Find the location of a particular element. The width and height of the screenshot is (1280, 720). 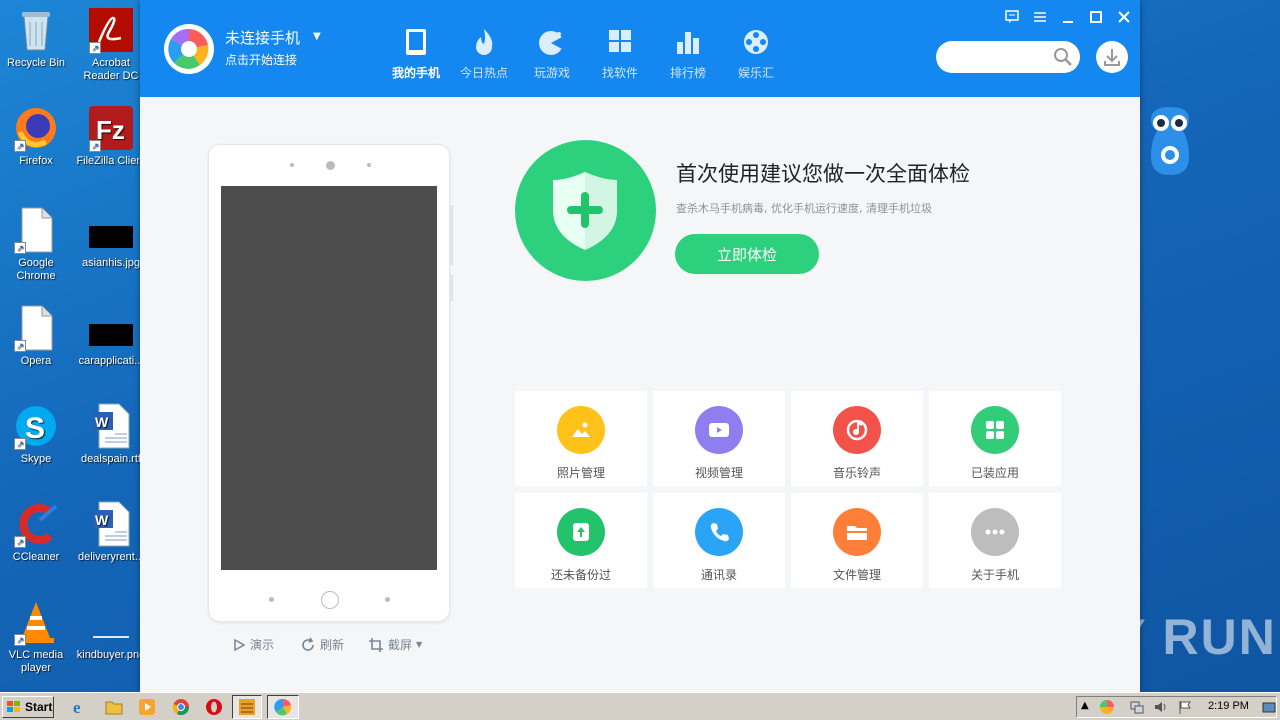

desktop-icon-dealspain: W dealspain.rtf is located at coordinates (111, 434).